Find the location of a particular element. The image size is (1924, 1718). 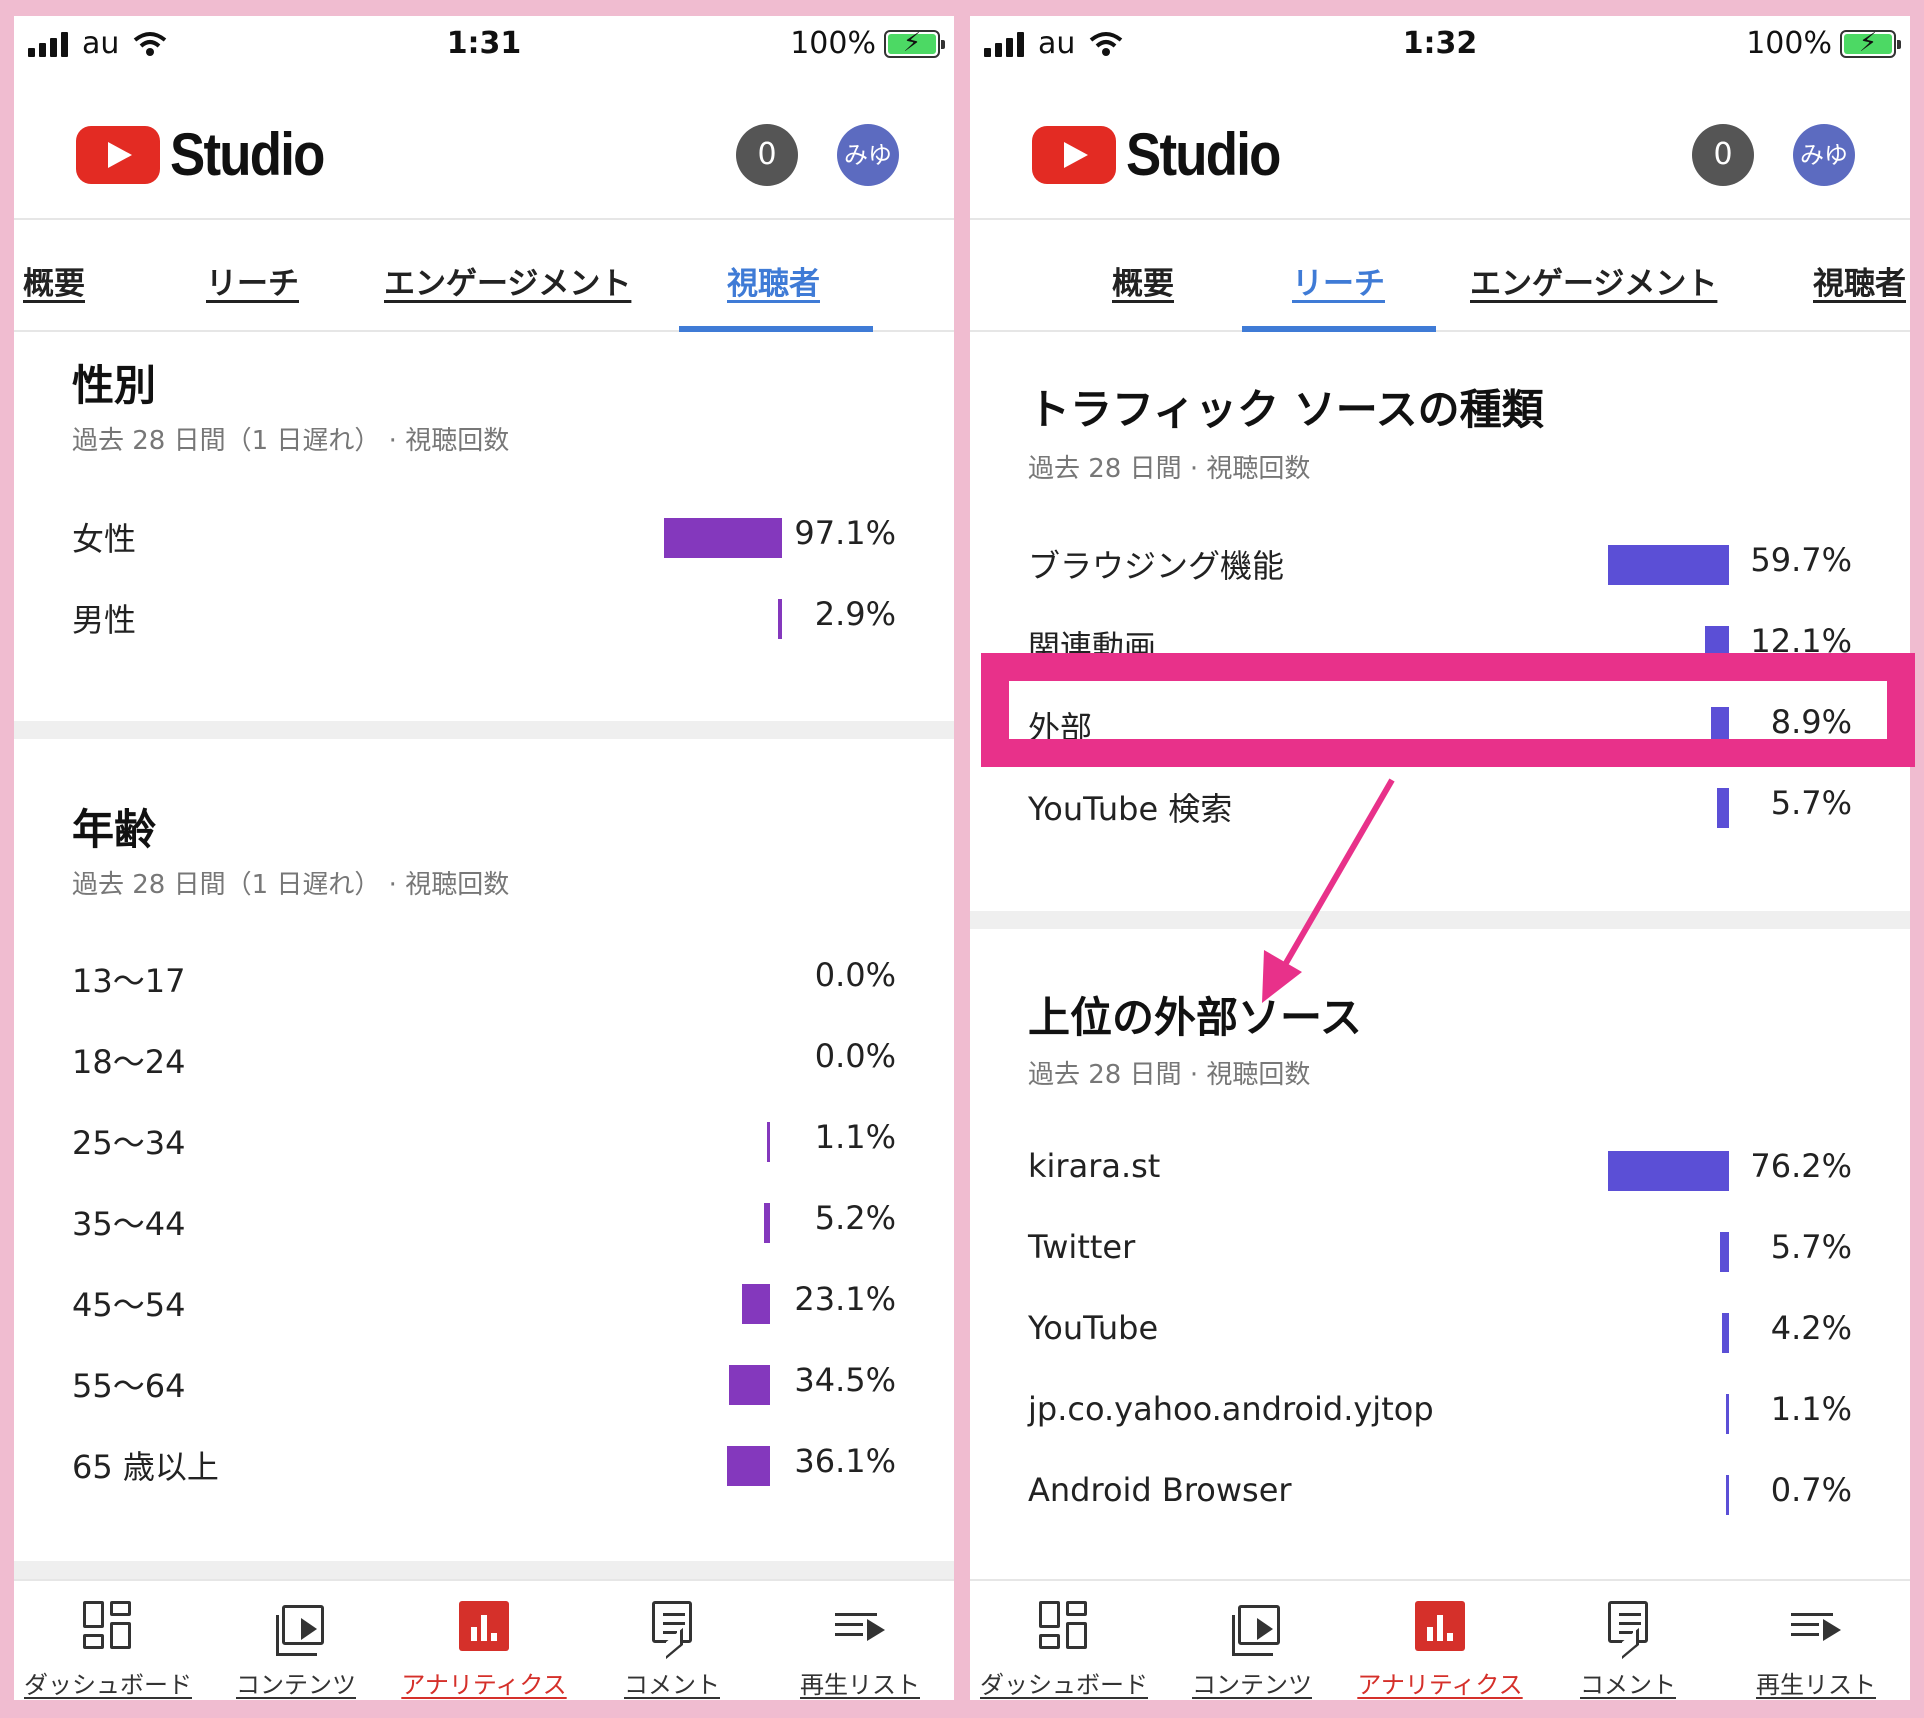

battery-percent: 100% is located at coordinates (833, 43).